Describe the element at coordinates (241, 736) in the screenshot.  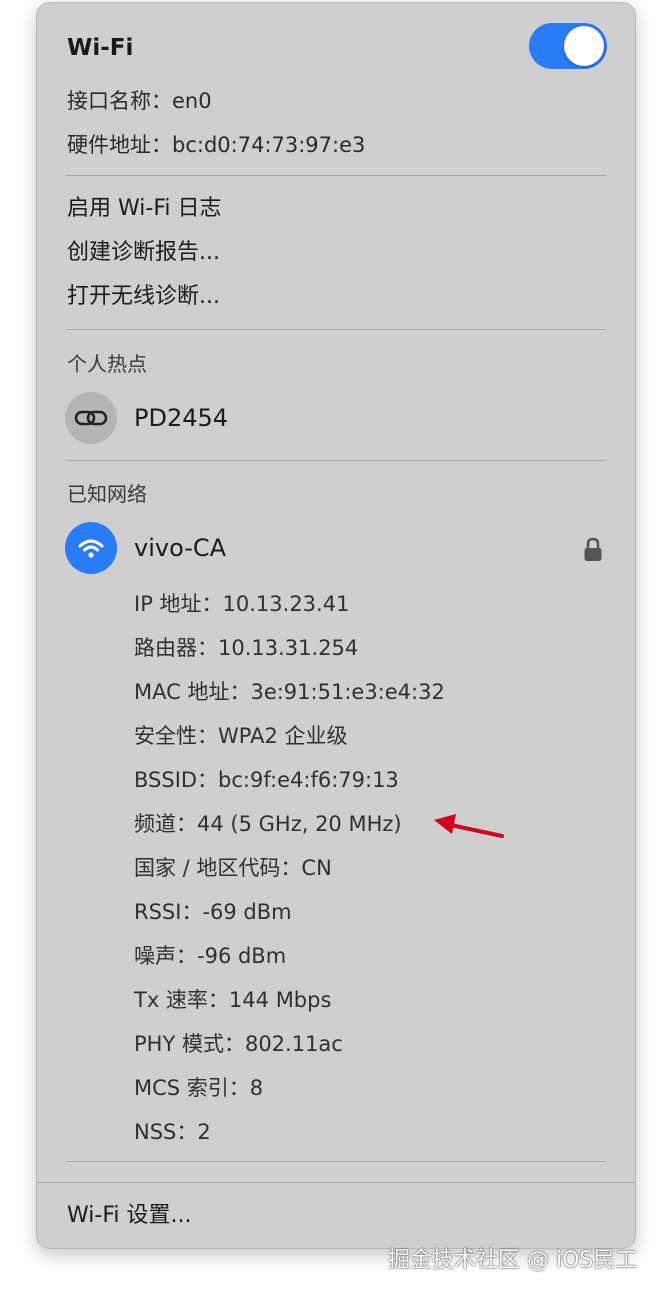
I see `network-detail-line: 安全性：WPA2 企业级` at that location.